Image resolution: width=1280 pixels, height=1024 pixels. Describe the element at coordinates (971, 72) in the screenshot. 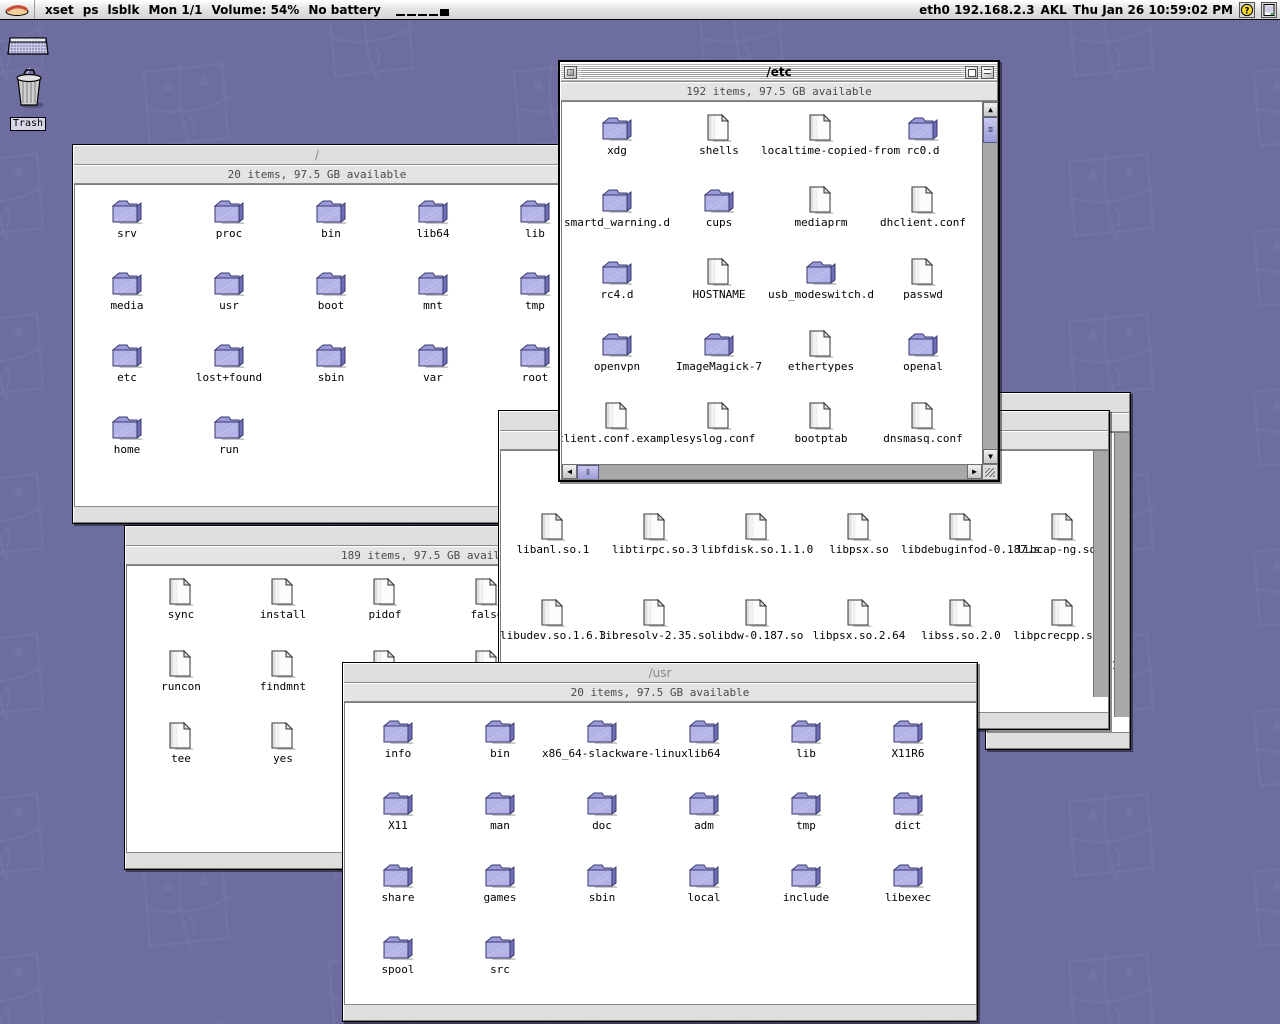

I see `zoom-box` at that location.